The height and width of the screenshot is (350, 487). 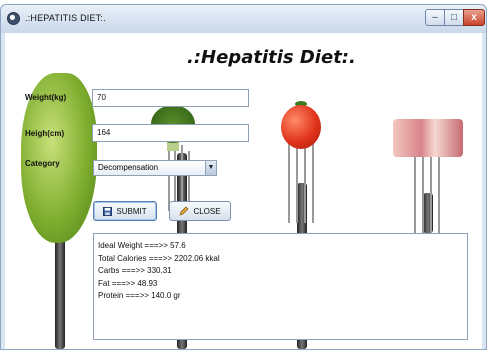 I want to click on maximize-button: □, so click(x=454, y=17).